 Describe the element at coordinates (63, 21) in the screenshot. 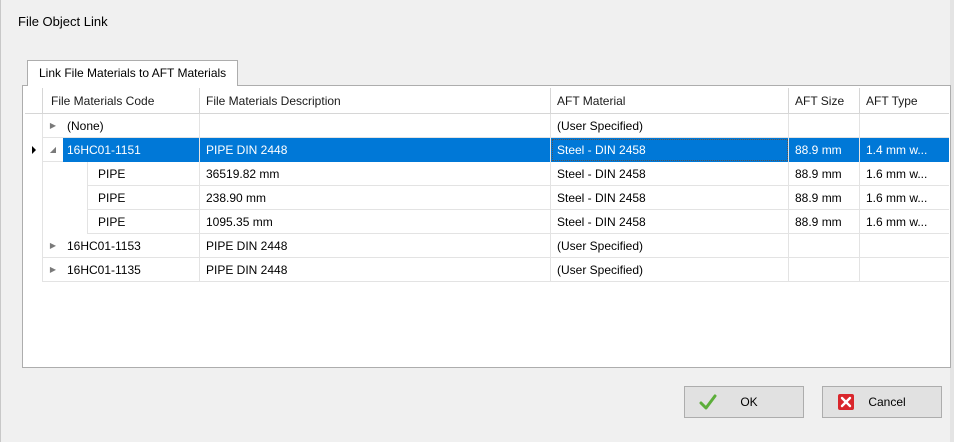

I see `window-title: File Object Link` at that location.